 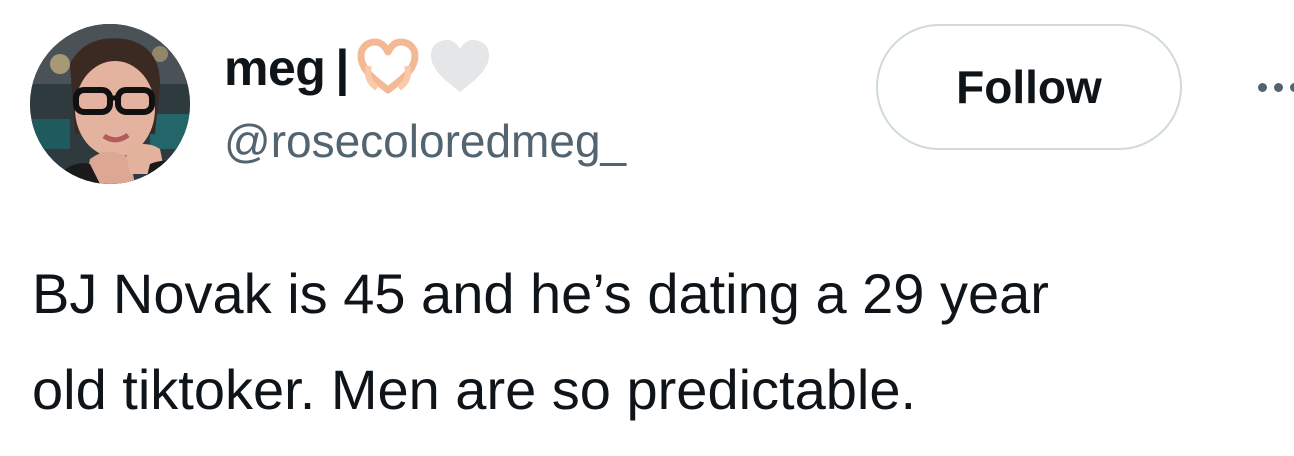 What do you see at coordinates (425, 141) in the screenshot?
I see `author-handle: @rosecoloredmeg_` at bounding box center [425, 141].